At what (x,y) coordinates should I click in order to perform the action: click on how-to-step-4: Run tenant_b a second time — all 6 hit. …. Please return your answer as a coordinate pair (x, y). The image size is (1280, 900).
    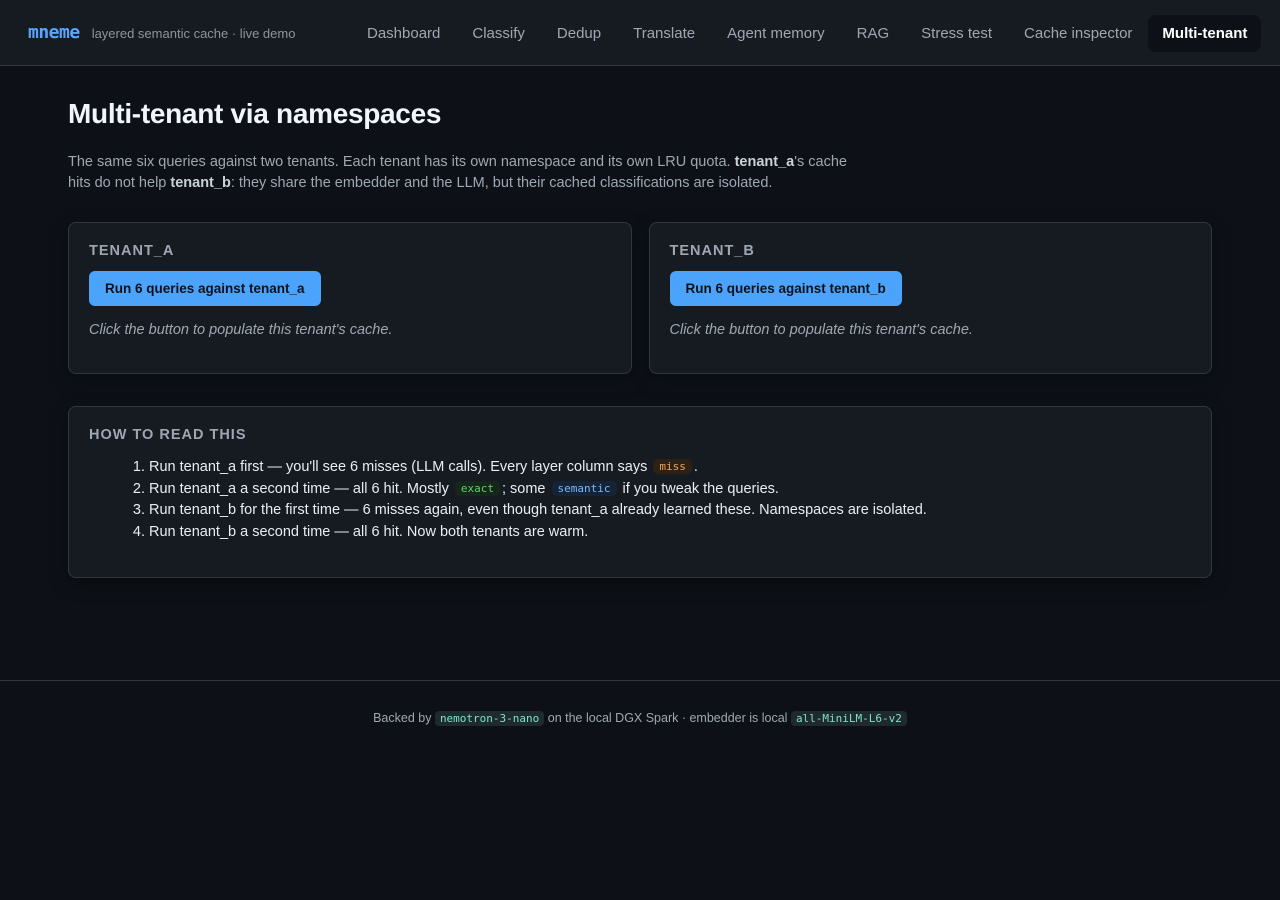
    Looking at the image, I should click on (670, 533).